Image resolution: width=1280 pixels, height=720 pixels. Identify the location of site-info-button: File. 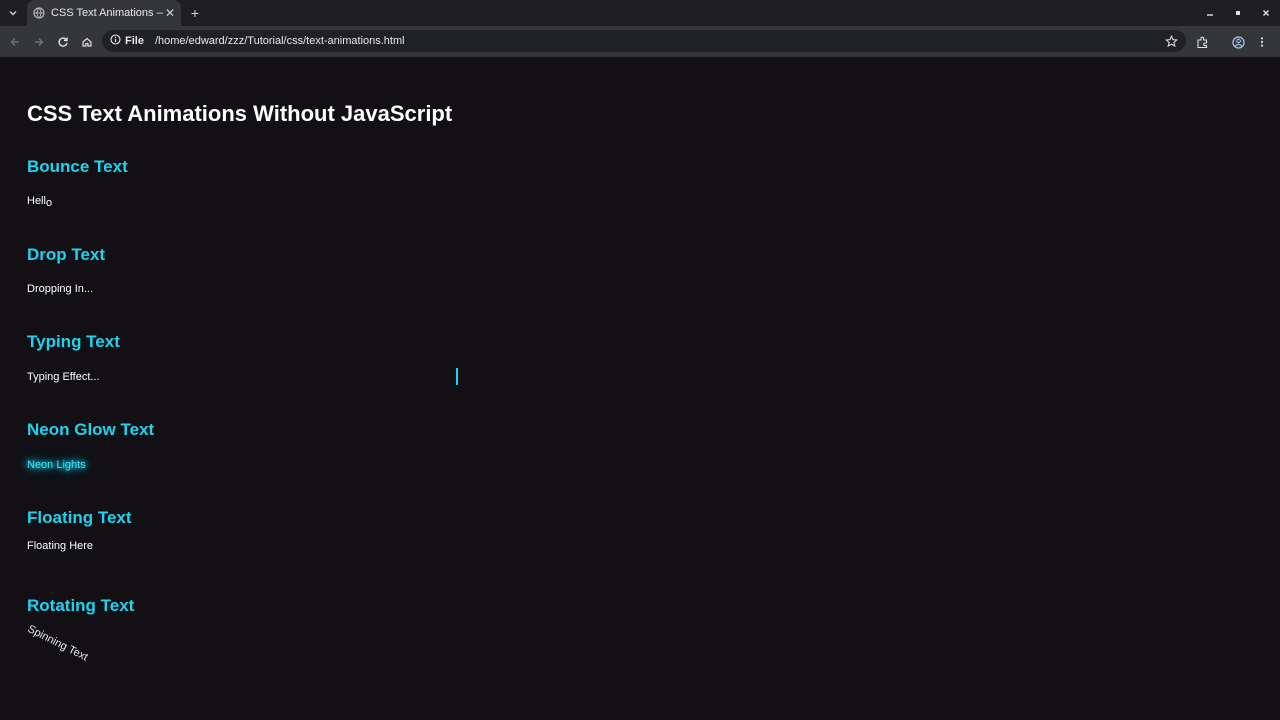
(127, 41).